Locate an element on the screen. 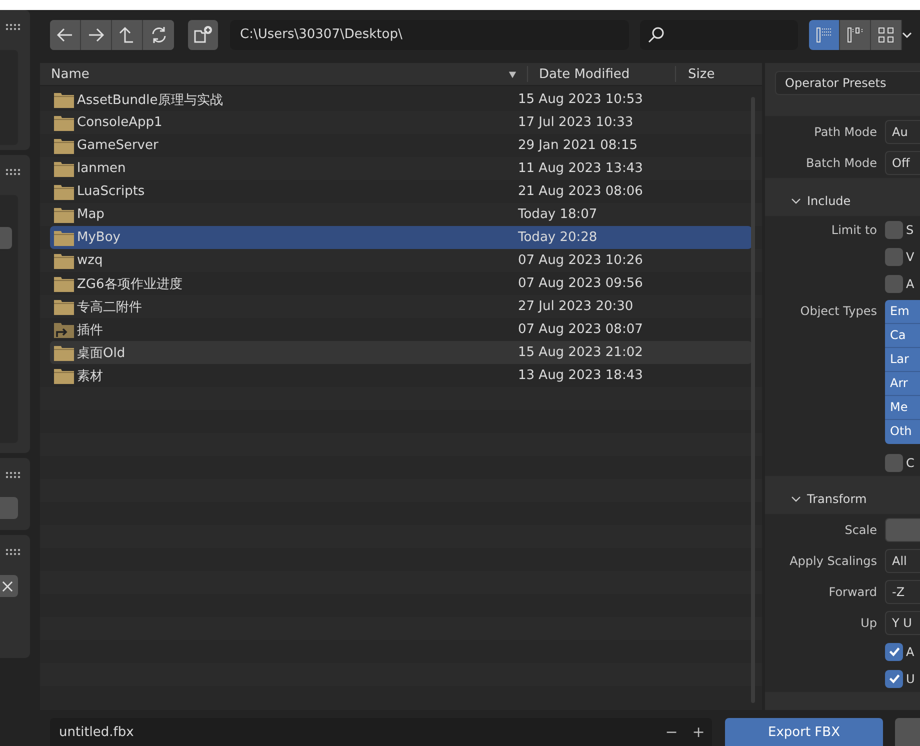 The image size is (920, 746). checkbox-label: C is located at coordinates (910, 463).